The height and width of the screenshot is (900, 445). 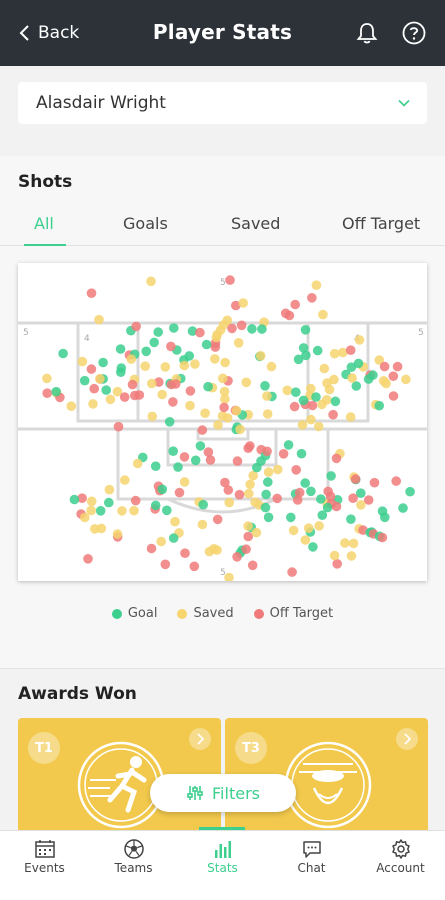 I want to click on nav-label-chat: Chat, so click(x=311, y=868).